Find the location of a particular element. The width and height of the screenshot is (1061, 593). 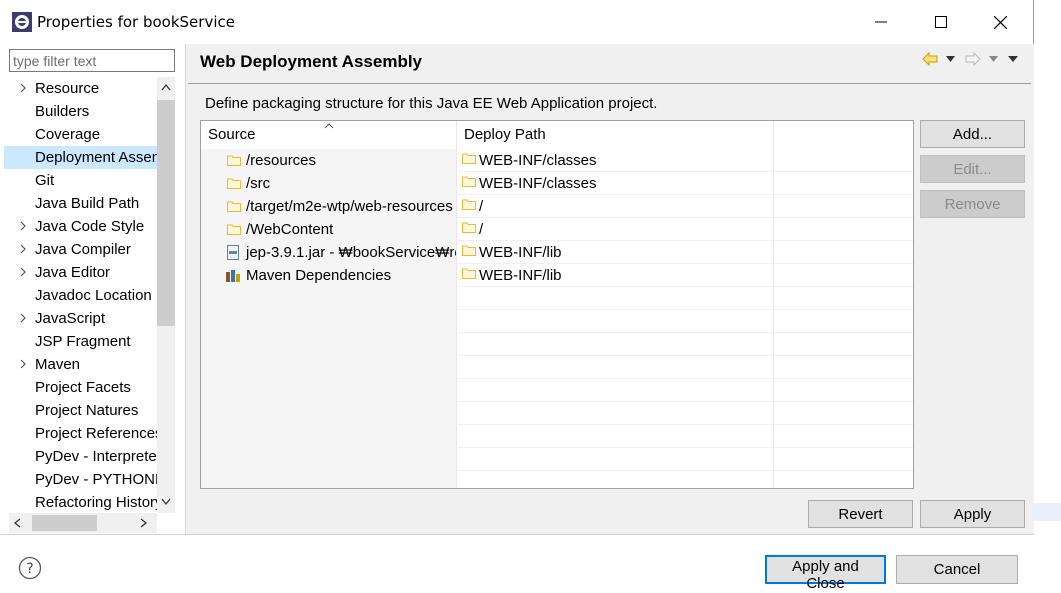

column-header-deploy-path: Deploy Path is located at coordinates (615, 135).